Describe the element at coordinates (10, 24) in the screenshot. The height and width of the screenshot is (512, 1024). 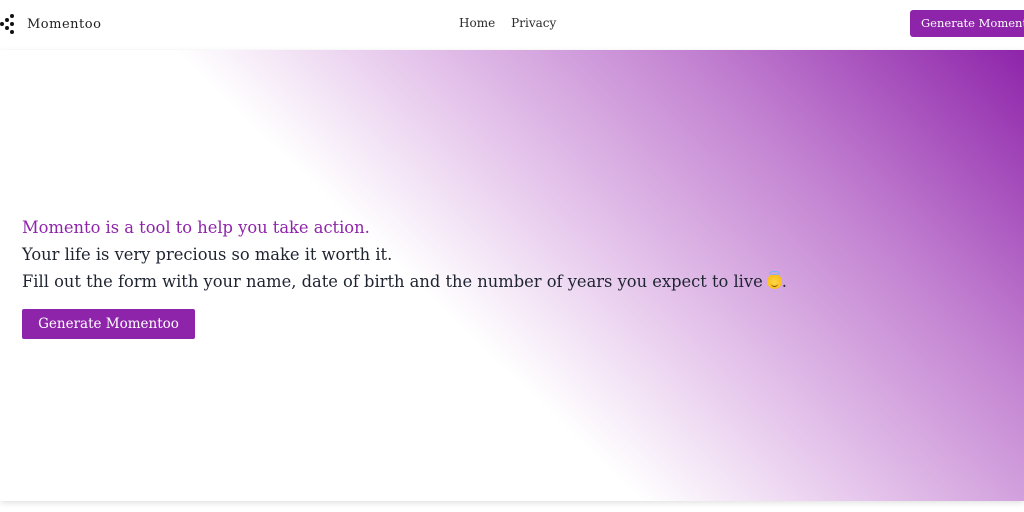
I see `logo-dots-icon` at that location.